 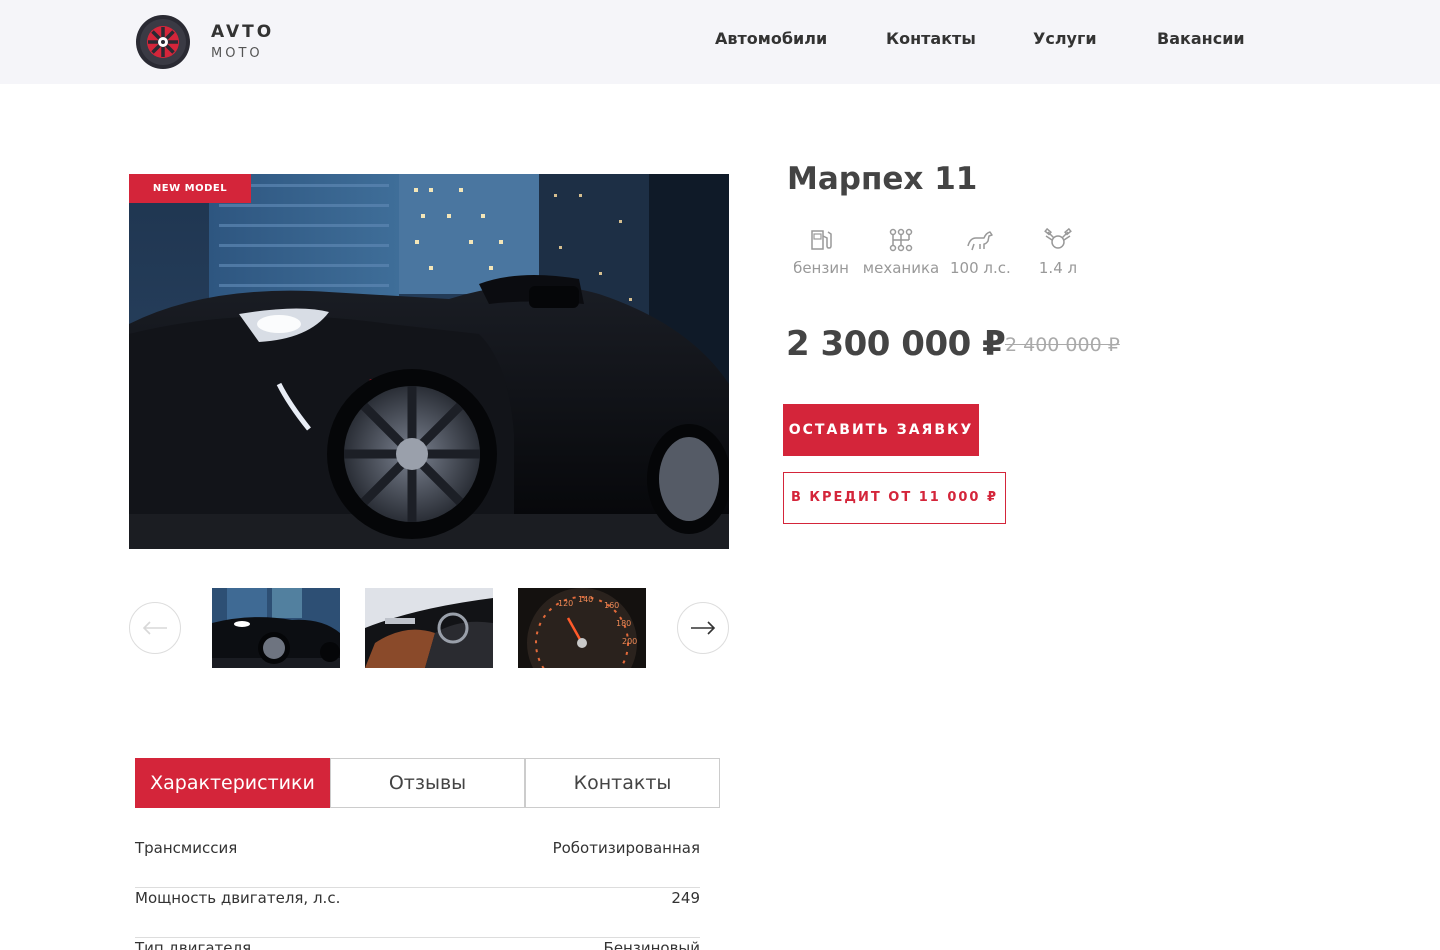 What do you see at coordinates (237, 53) in the screenshot?
I see `brand-name-bottom: MOTO` at bounding box center [237, 53].